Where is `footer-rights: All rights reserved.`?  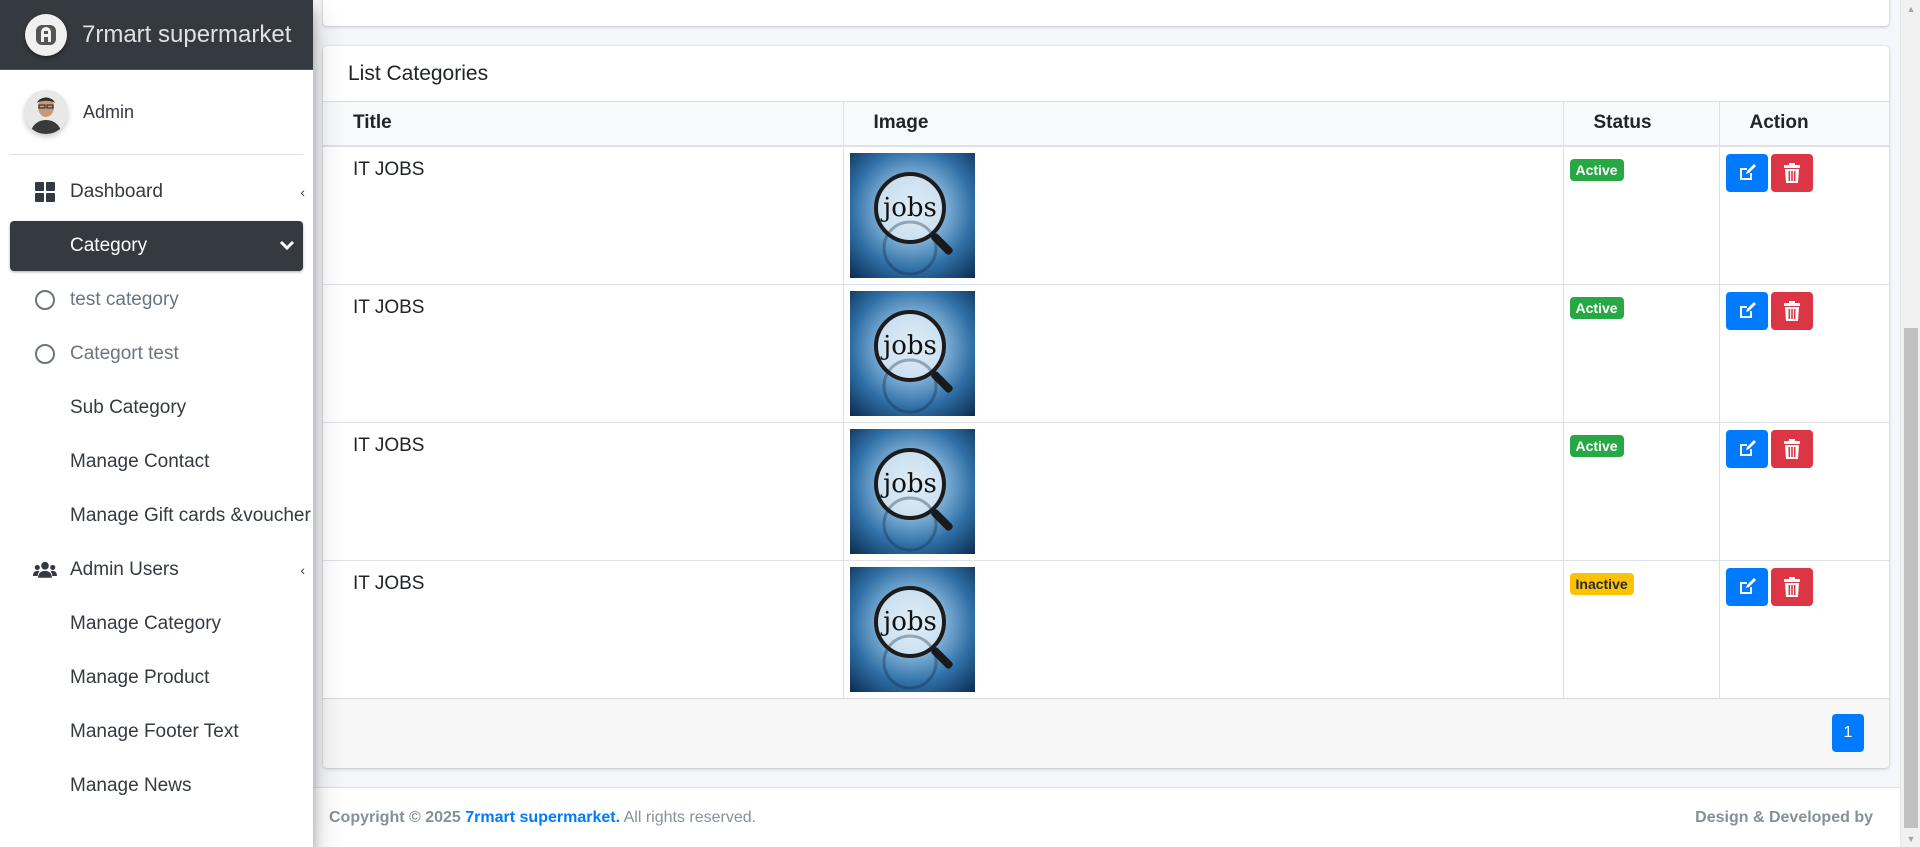 footer-rights: All rights reserved. is located at coordinates (690, 817).